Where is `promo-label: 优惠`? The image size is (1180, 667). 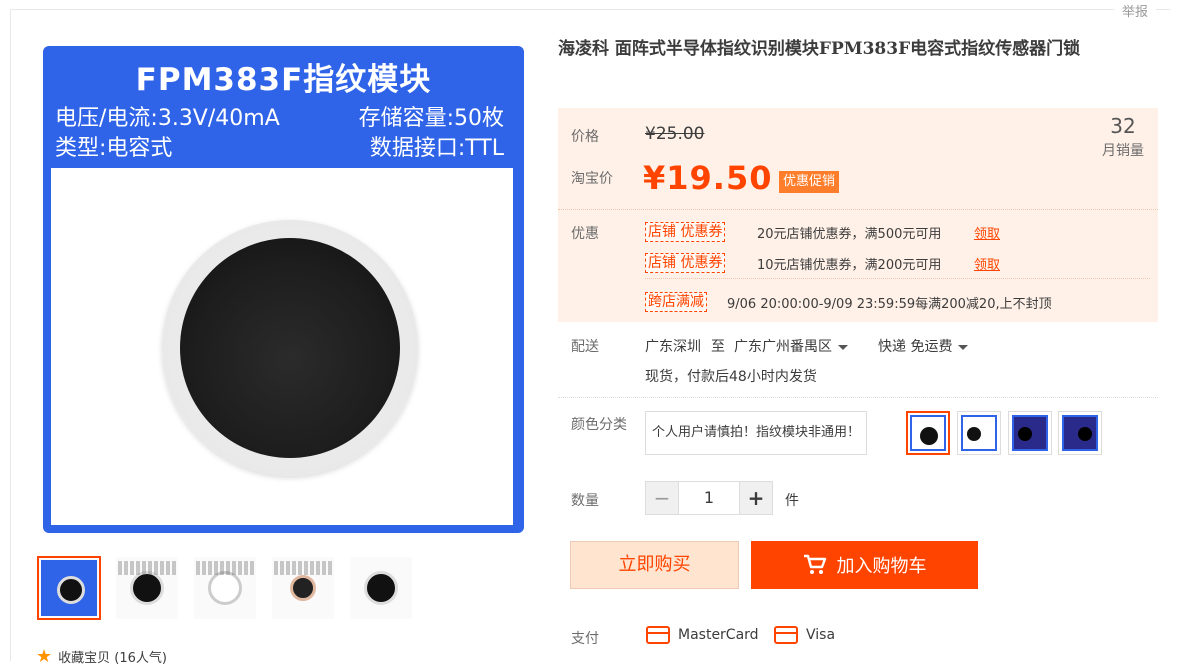 promo-label: 优惠 is located at coordinates (585, 234).